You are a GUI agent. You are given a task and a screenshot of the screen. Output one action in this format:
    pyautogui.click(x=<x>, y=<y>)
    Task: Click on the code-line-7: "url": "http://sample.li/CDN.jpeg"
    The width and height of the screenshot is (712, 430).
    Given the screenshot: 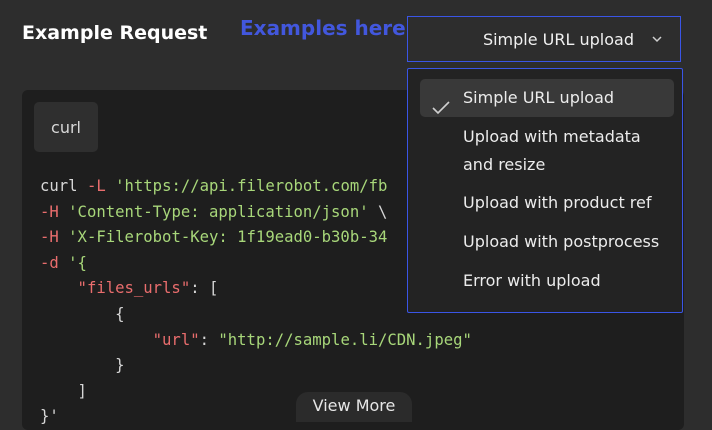 What is the action you would take?
    pyautogui.click(x=256, y=339)
    